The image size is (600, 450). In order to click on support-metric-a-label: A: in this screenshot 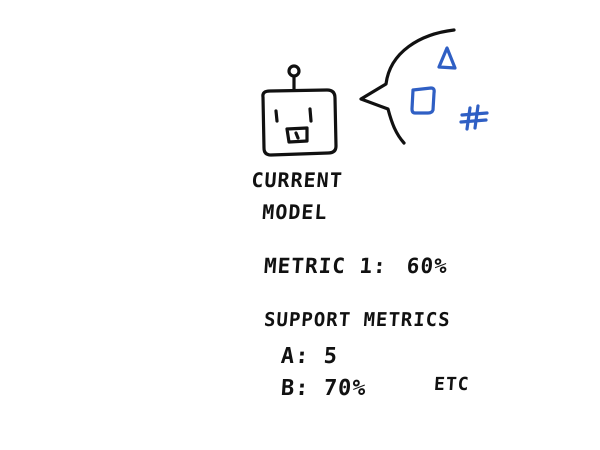, I will do `click(295, 356)`.